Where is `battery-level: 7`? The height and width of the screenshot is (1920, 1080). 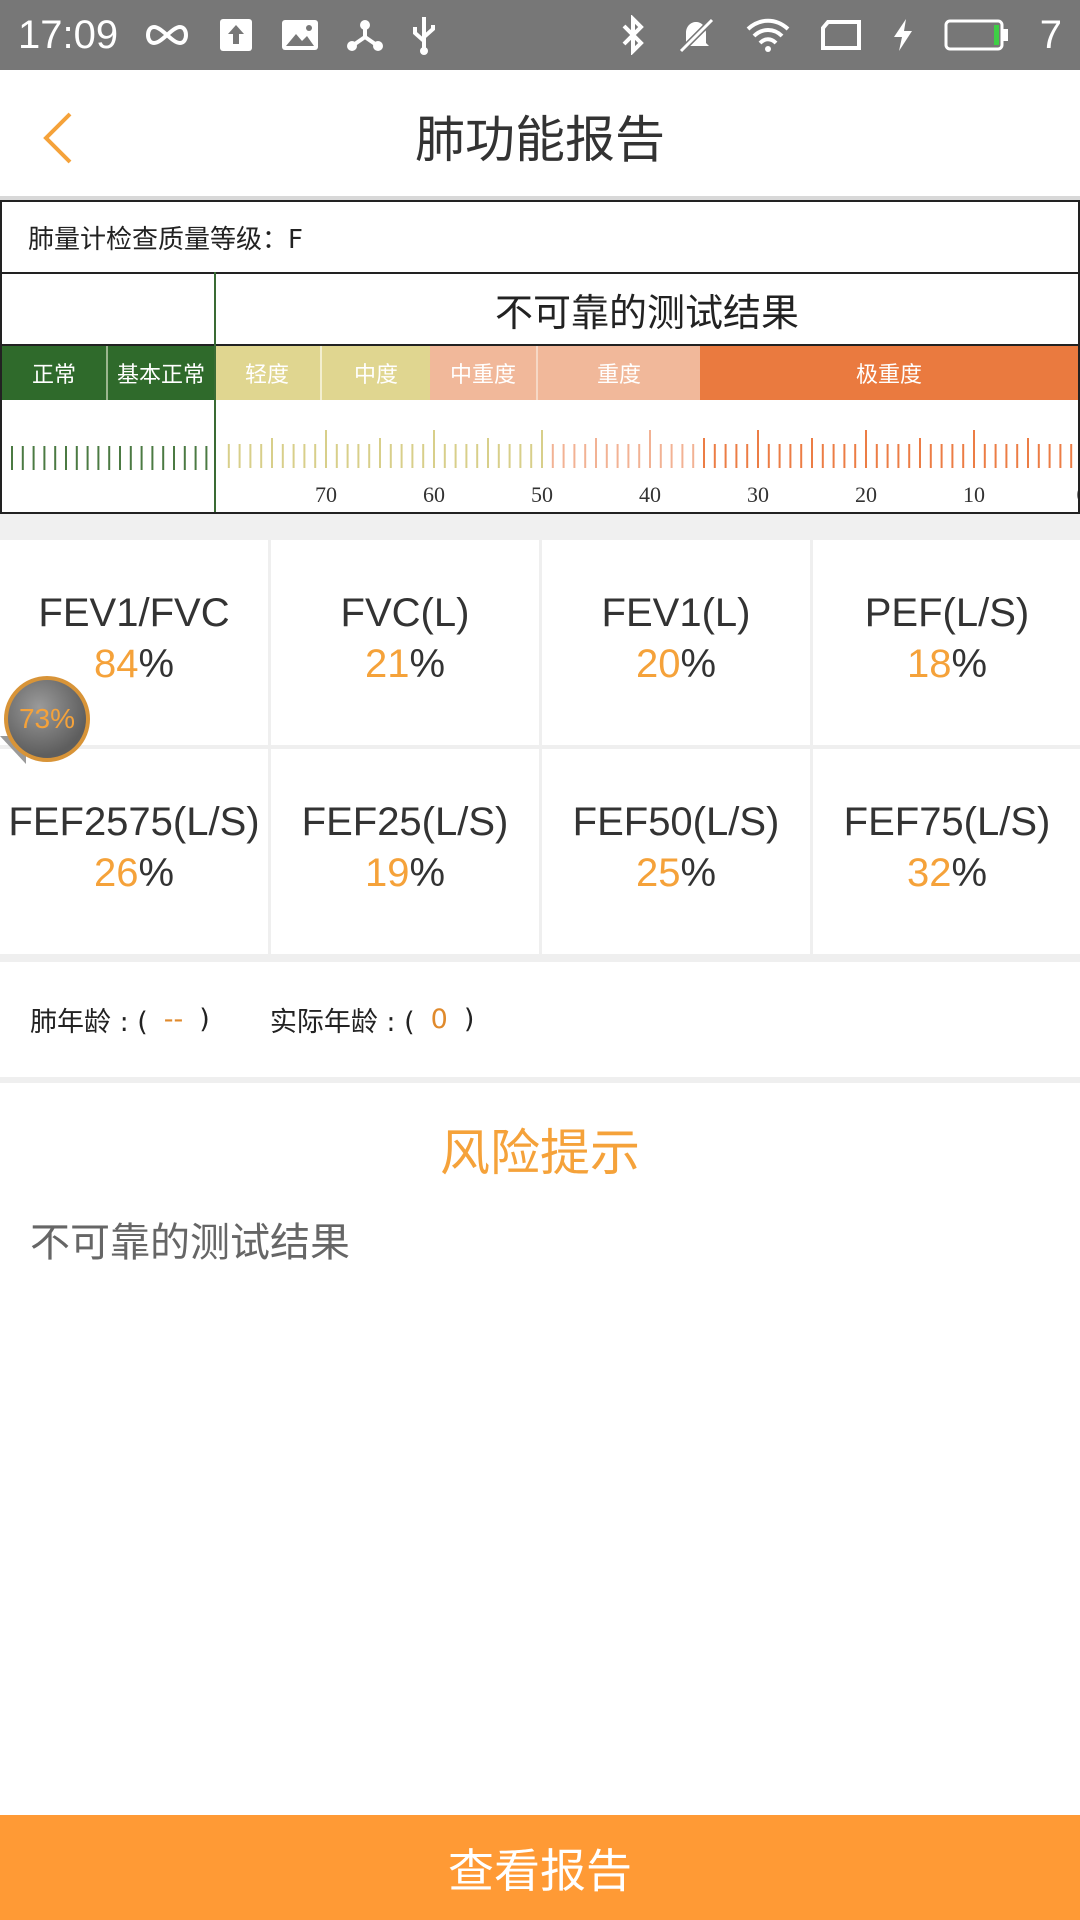
battery-level: 7 is located at coordinates (1050, 34).